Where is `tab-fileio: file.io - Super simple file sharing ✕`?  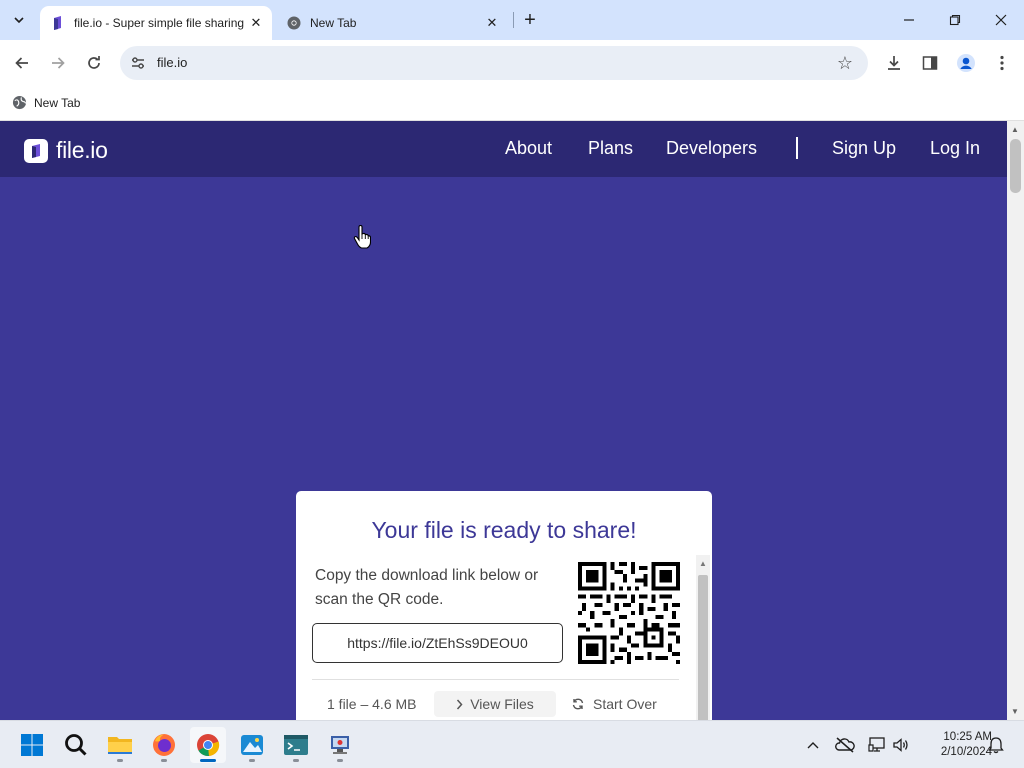 tab-fileio: file.io - Super simple file sharing ✕ is located at coordinates (156, 23).